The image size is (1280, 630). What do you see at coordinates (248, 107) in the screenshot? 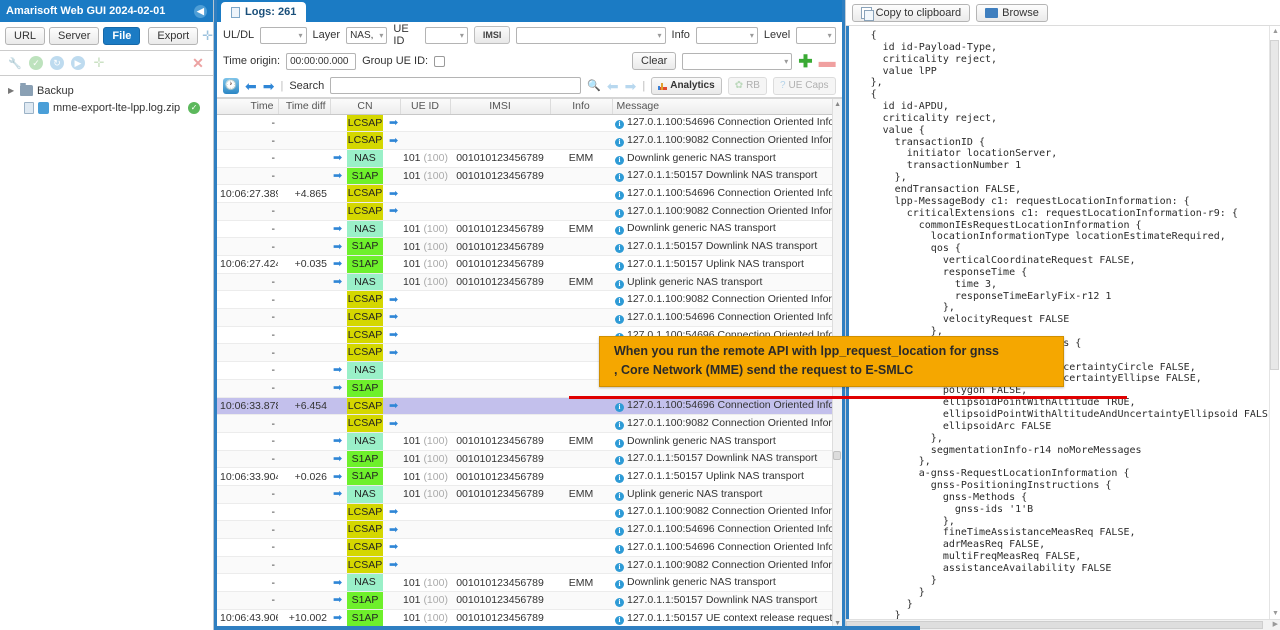
I see `col-time: Time` at bounding box center [248, 107].